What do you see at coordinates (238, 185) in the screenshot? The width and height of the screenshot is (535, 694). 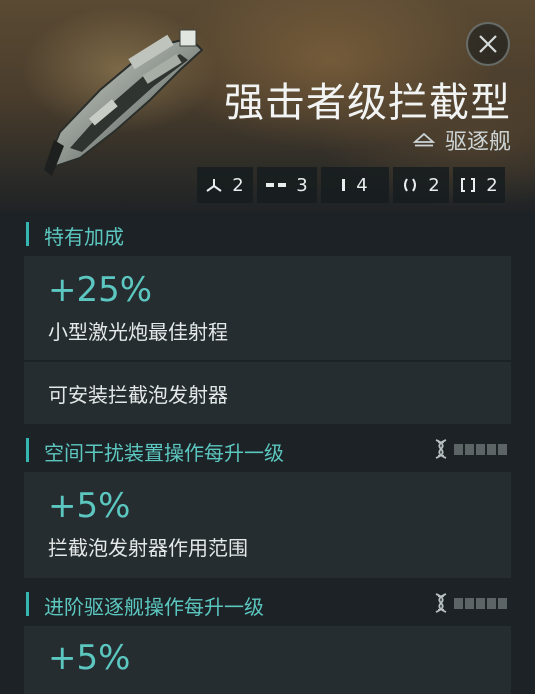 I see `high-slot-value: 2` at bounding box center [238, 185].